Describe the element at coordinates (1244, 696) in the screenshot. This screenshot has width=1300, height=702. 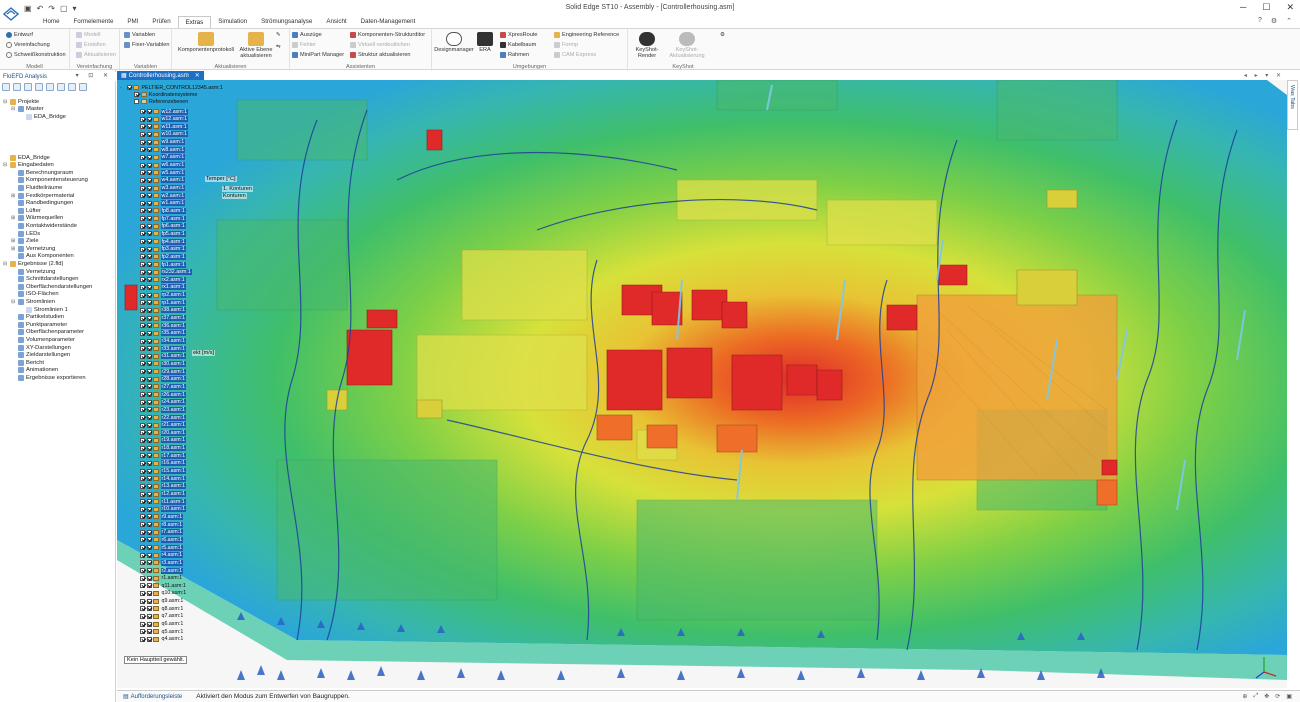
I see `zoom-icon: ⊕` at that location.